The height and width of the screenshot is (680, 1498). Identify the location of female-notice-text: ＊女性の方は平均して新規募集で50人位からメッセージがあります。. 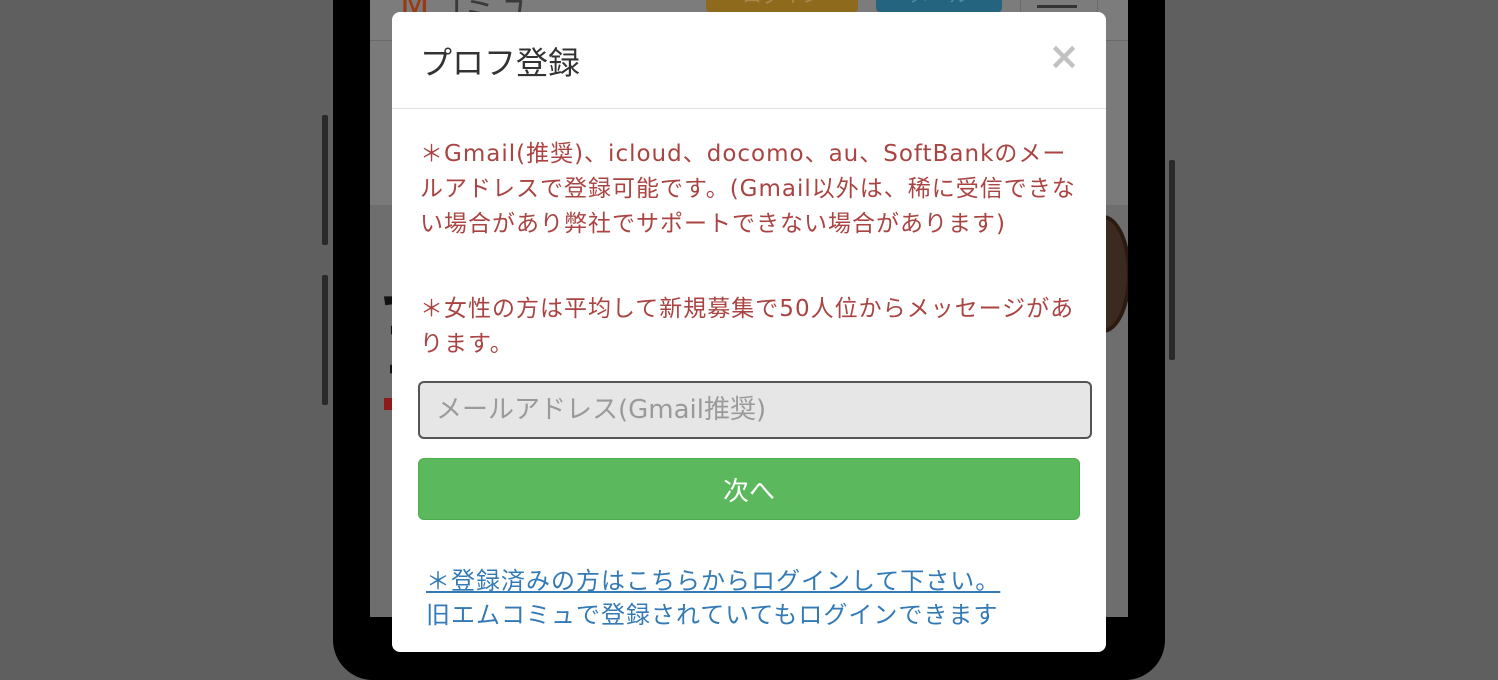
(747, 326).